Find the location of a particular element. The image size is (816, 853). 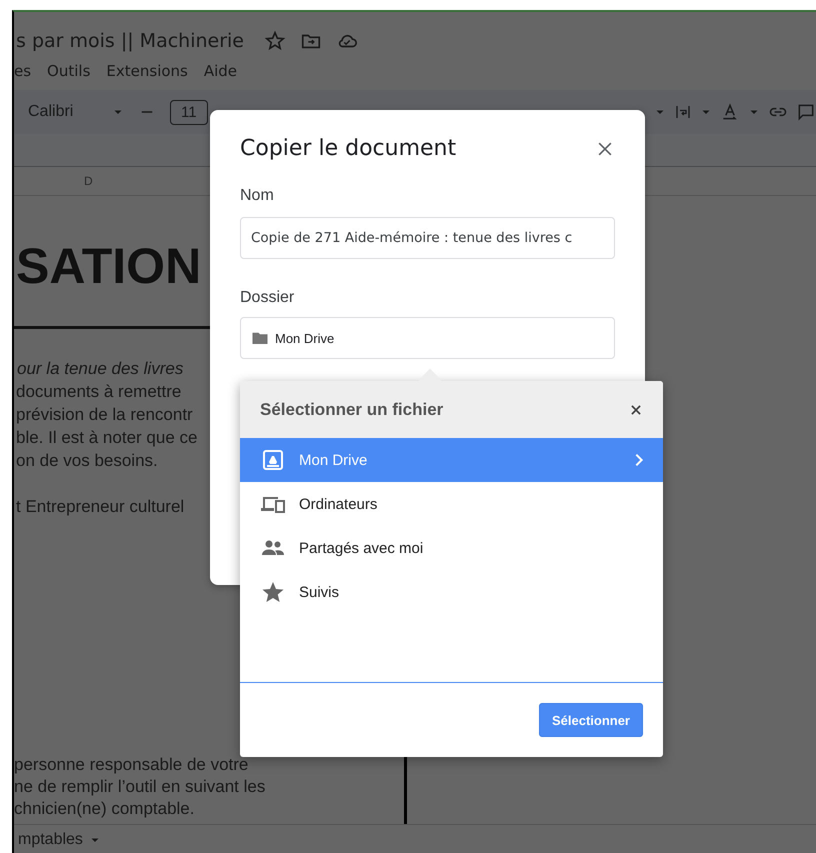

dialog-title: Copier le document is located at coordinates (348, 148).